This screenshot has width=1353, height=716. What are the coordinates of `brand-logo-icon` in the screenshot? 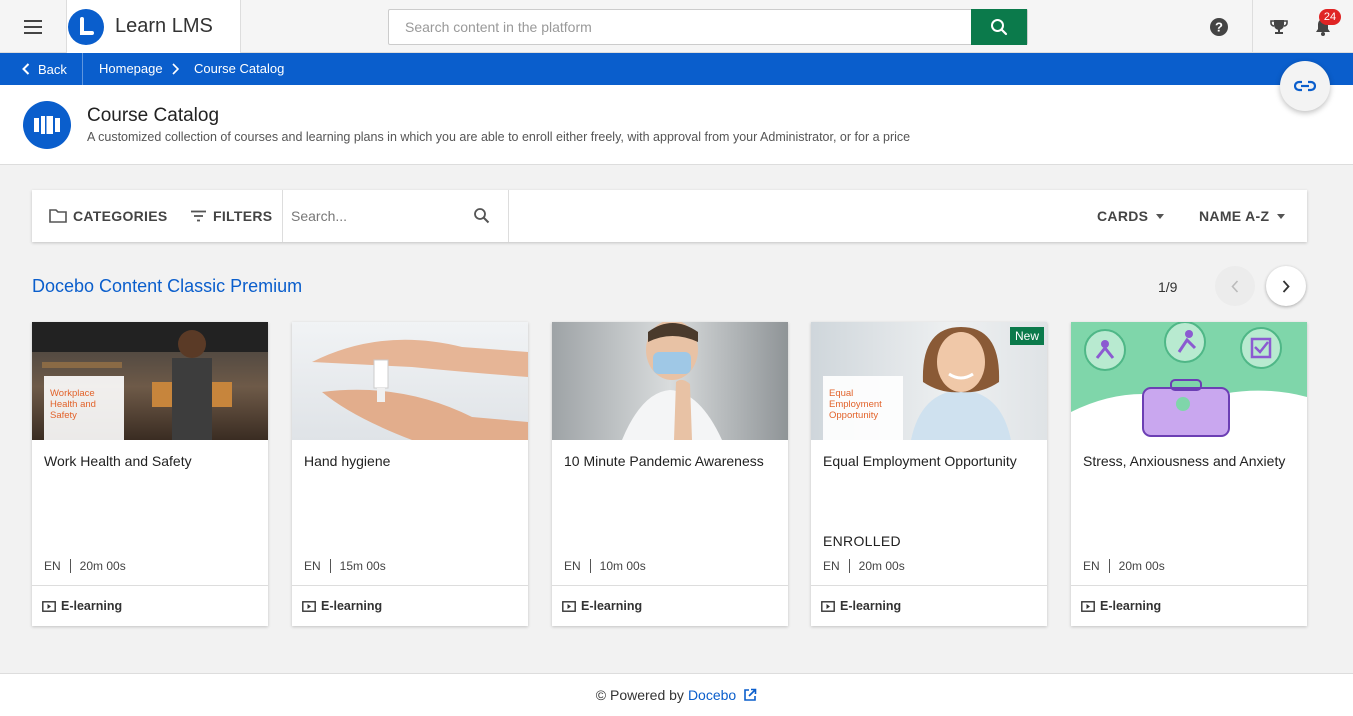 It's located at (86, 26).